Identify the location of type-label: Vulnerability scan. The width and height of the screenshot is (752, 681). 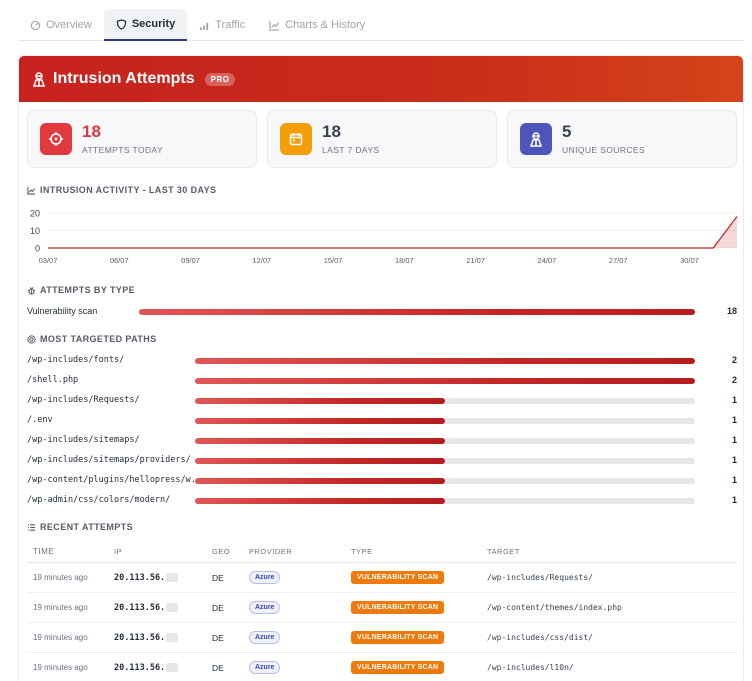
(62, 311).